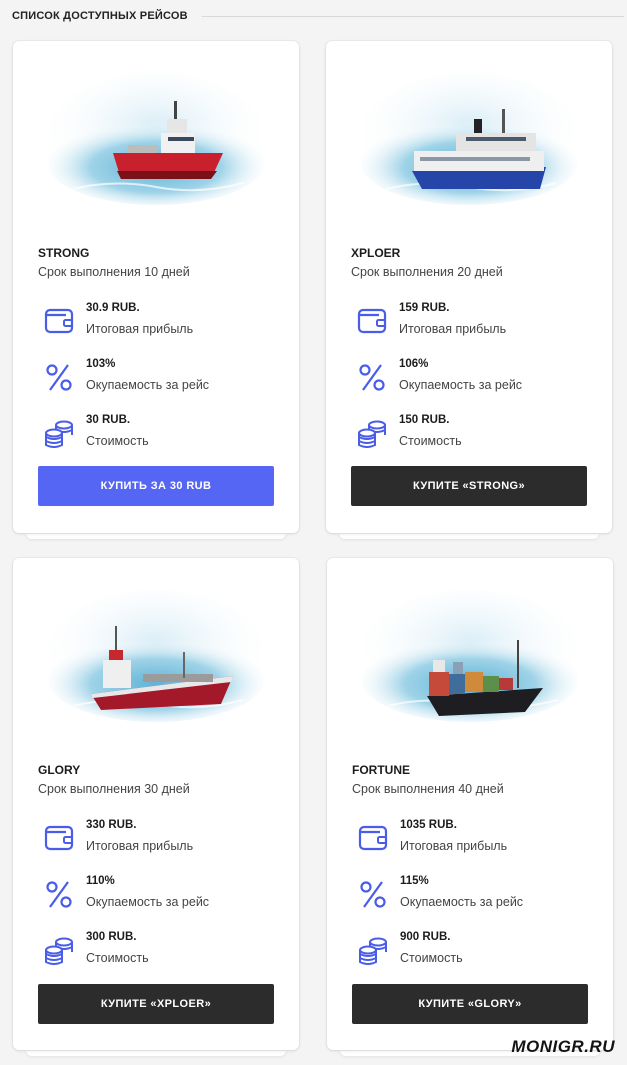  I want to click on section-divider, so click(412, 16).